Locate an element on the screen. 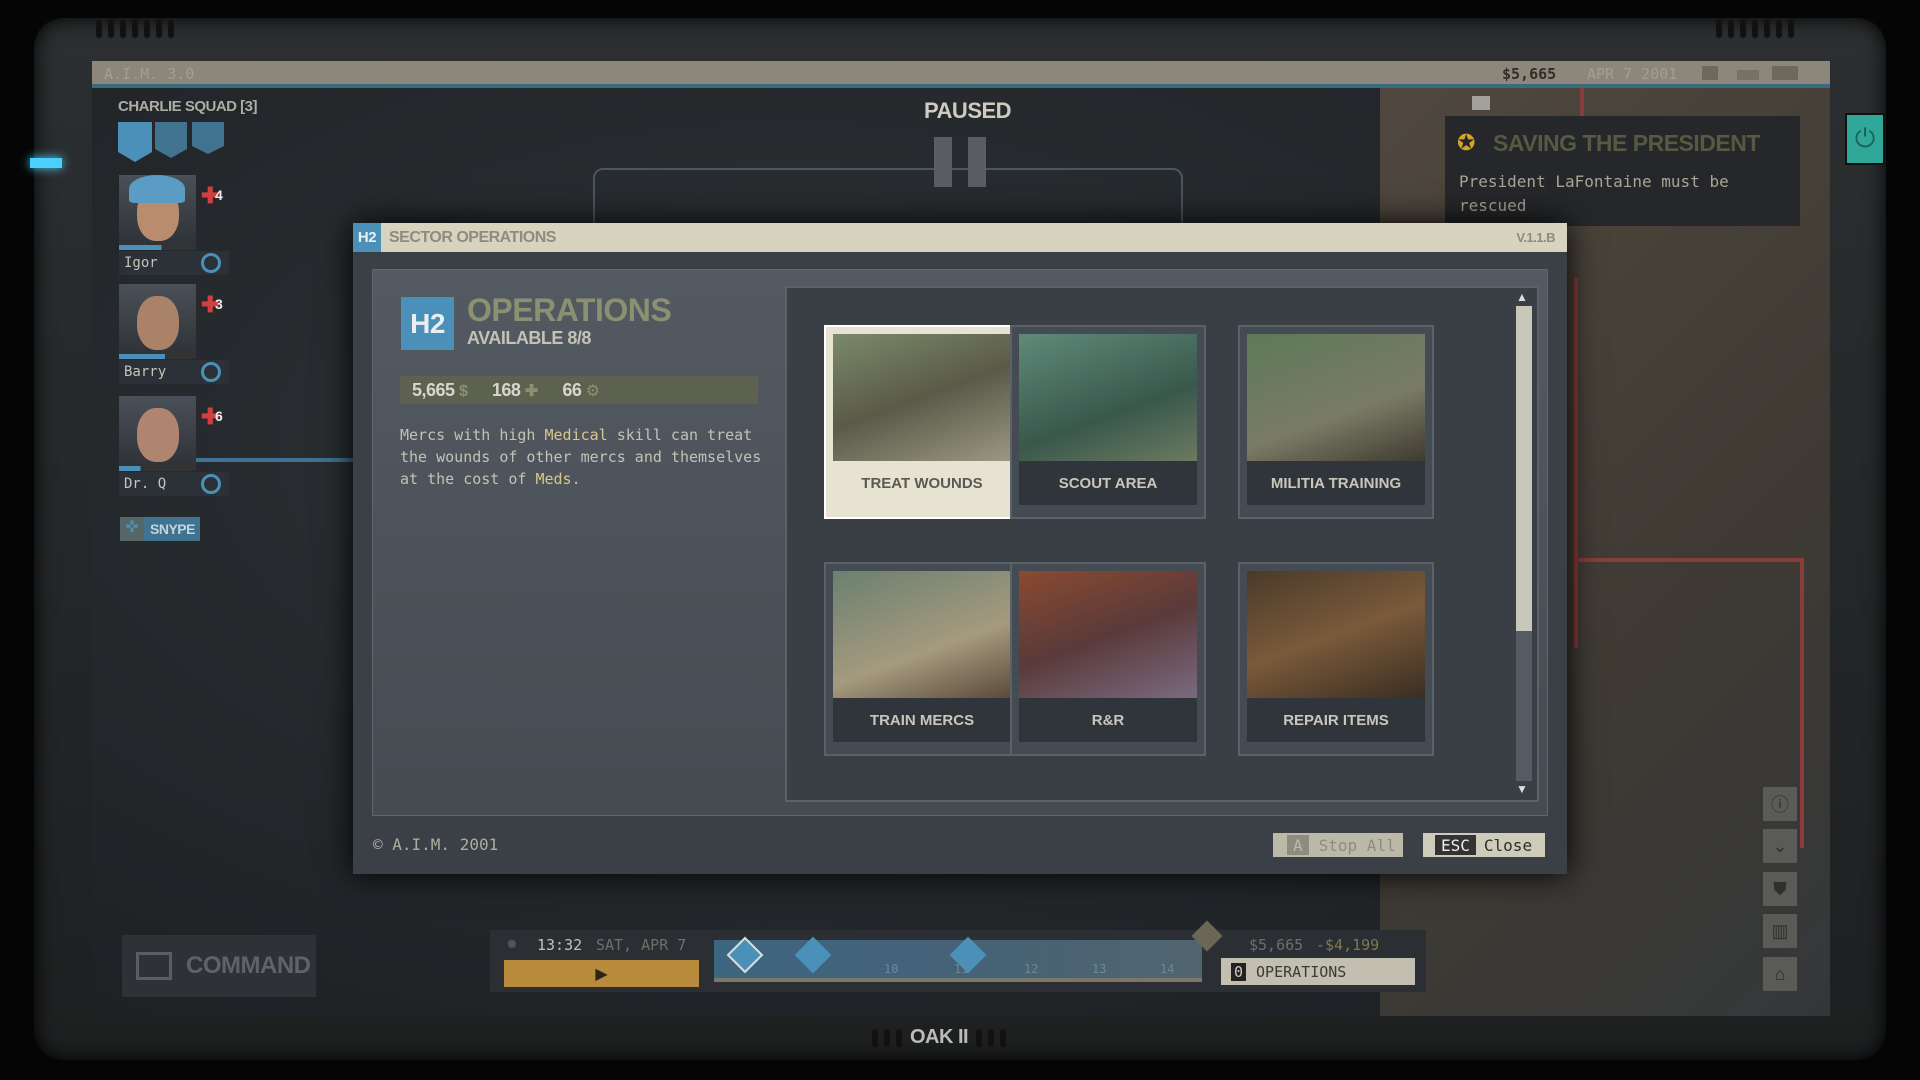 Image resolution: width=1920 pixels, height=1080 pixels. button-label: Close is located at coordinates (1508, 845).